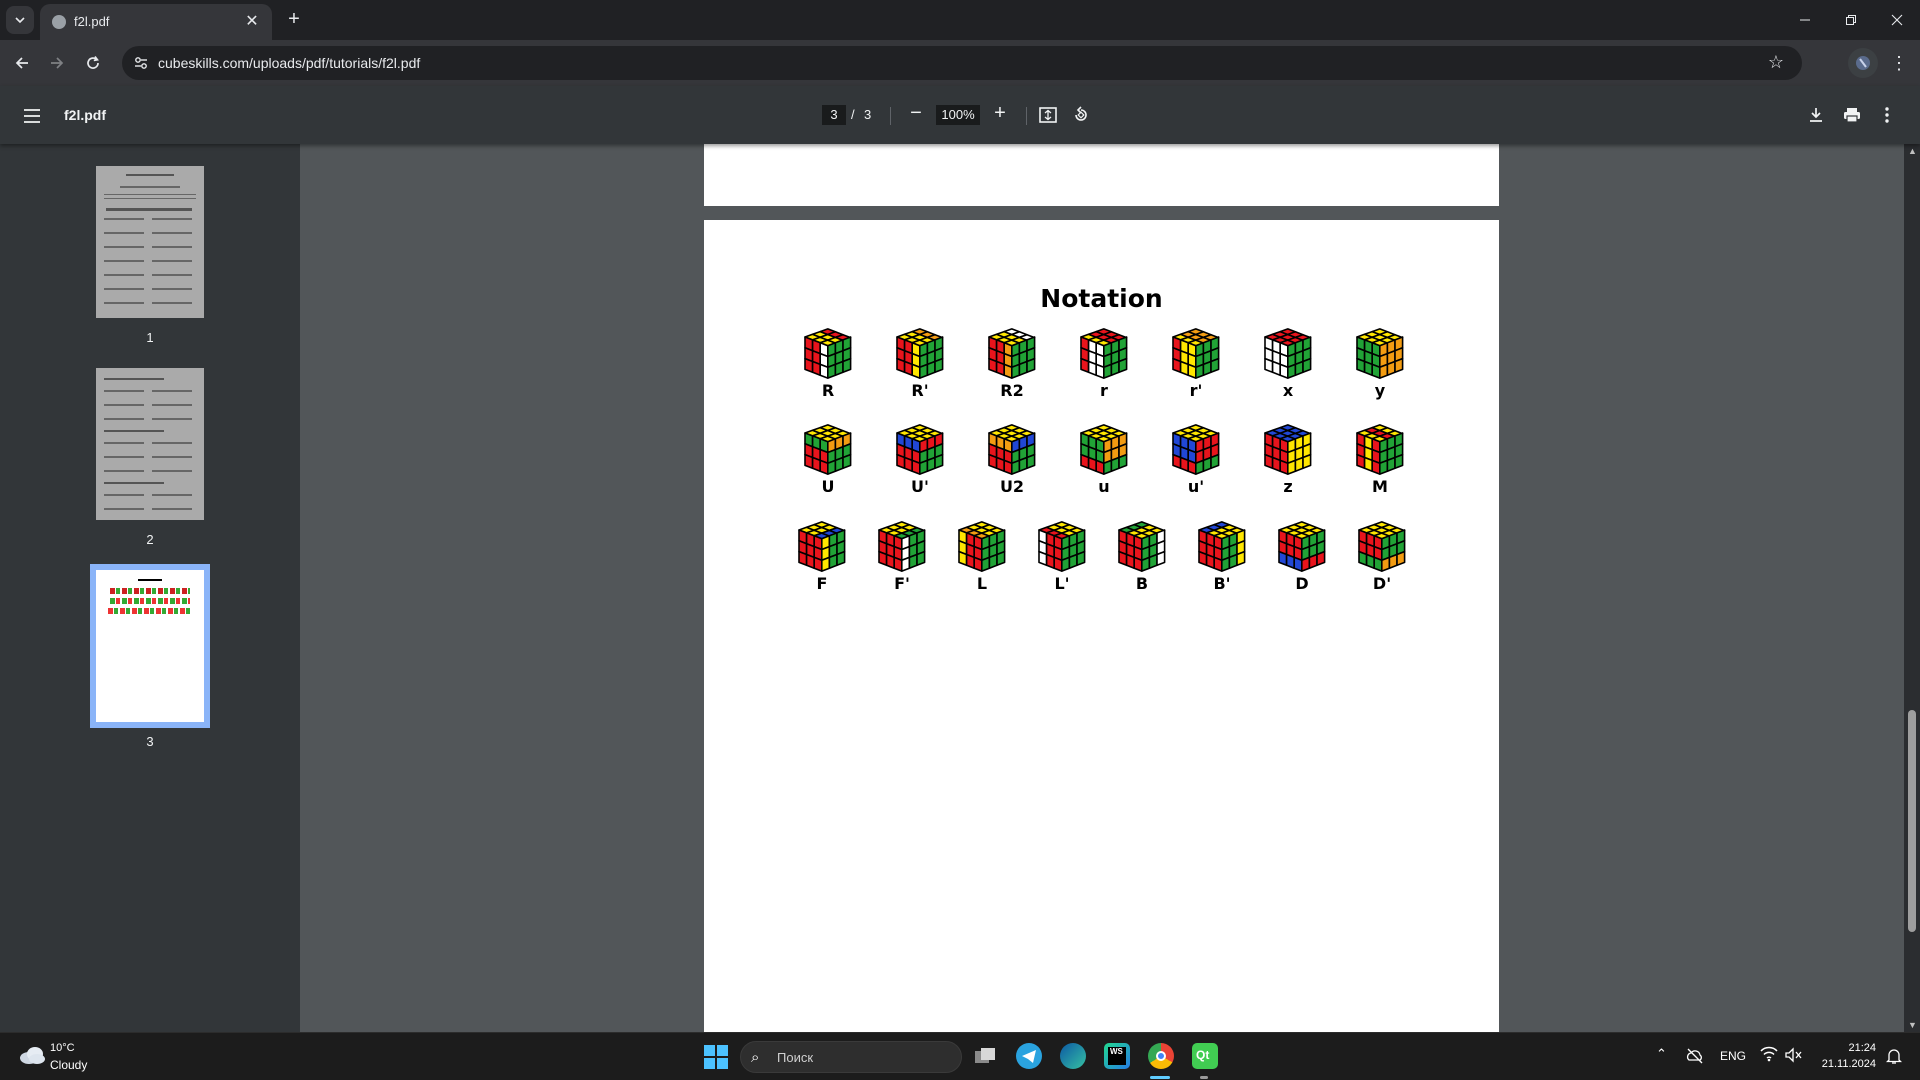 The height and width of the screenshot is (1080, 1920). I want to click on reload-button, so click(93, 63).